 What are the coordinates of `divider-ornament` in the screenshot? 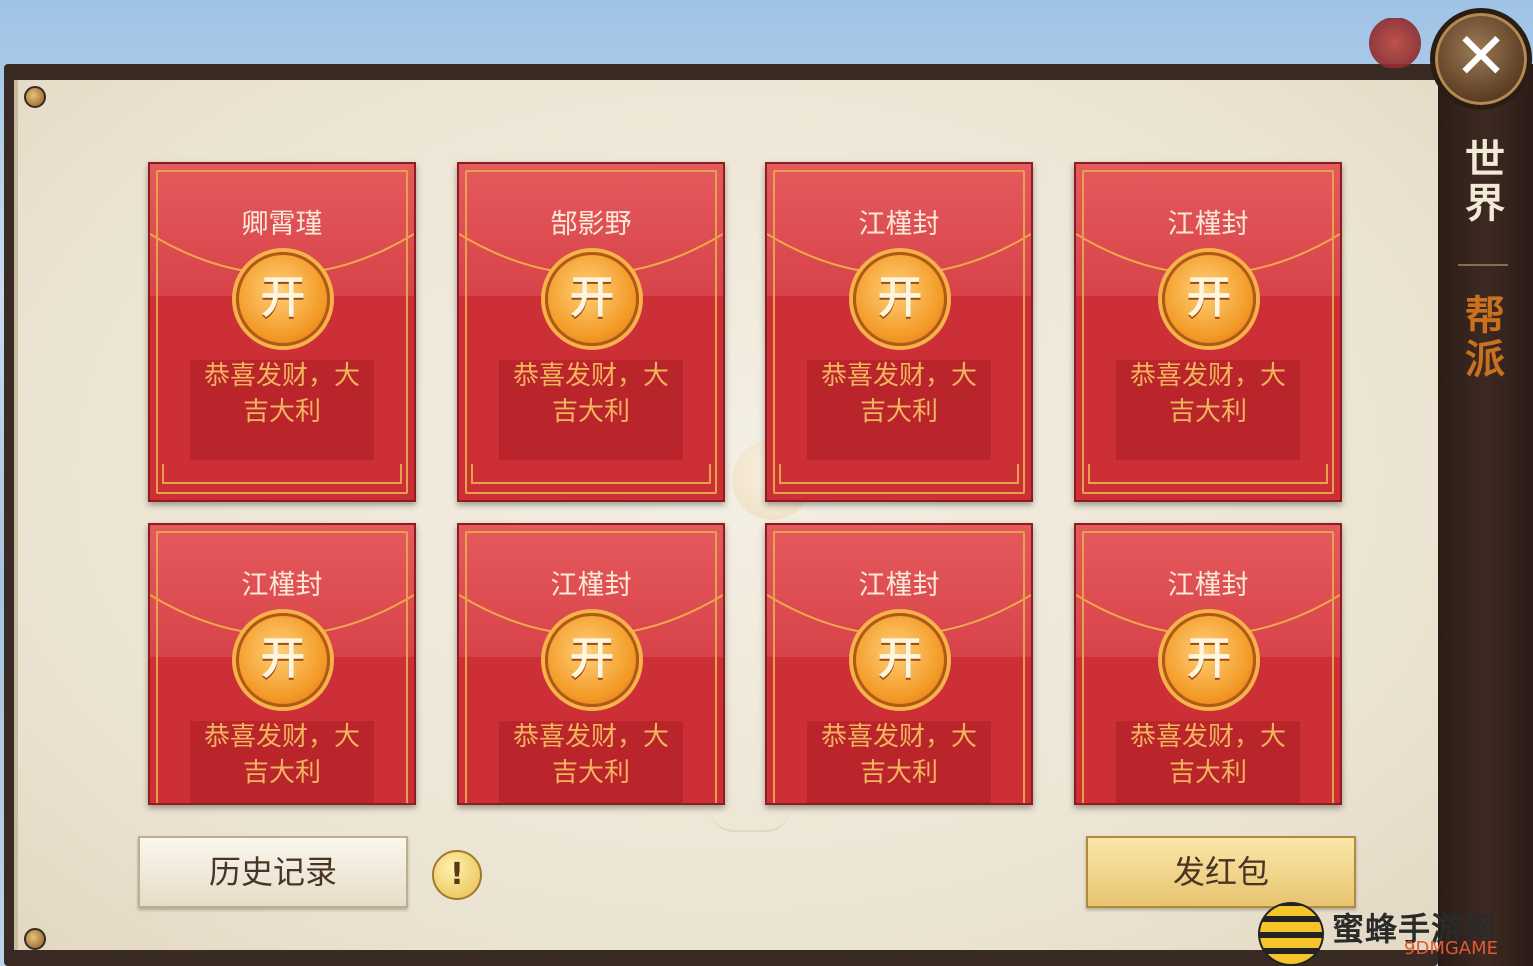 It's located at (750, 820).